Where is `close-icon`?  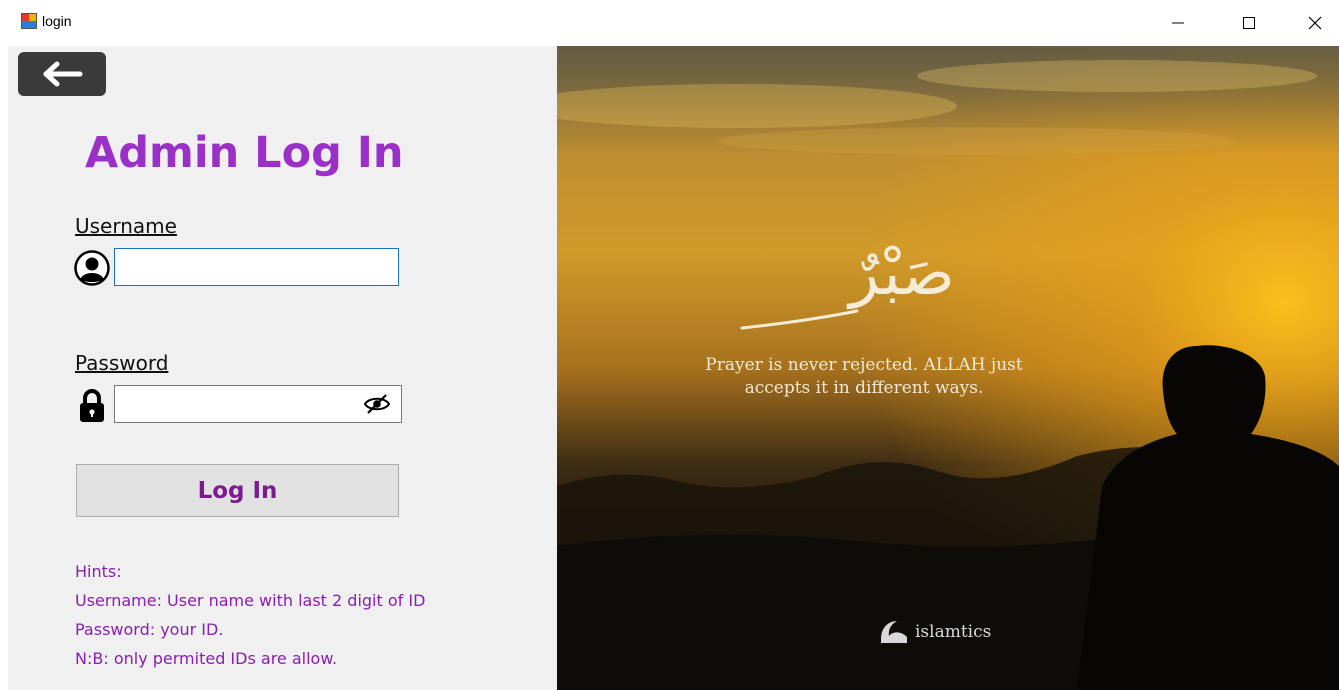
close-icon is located at coordinates (1315, 23).